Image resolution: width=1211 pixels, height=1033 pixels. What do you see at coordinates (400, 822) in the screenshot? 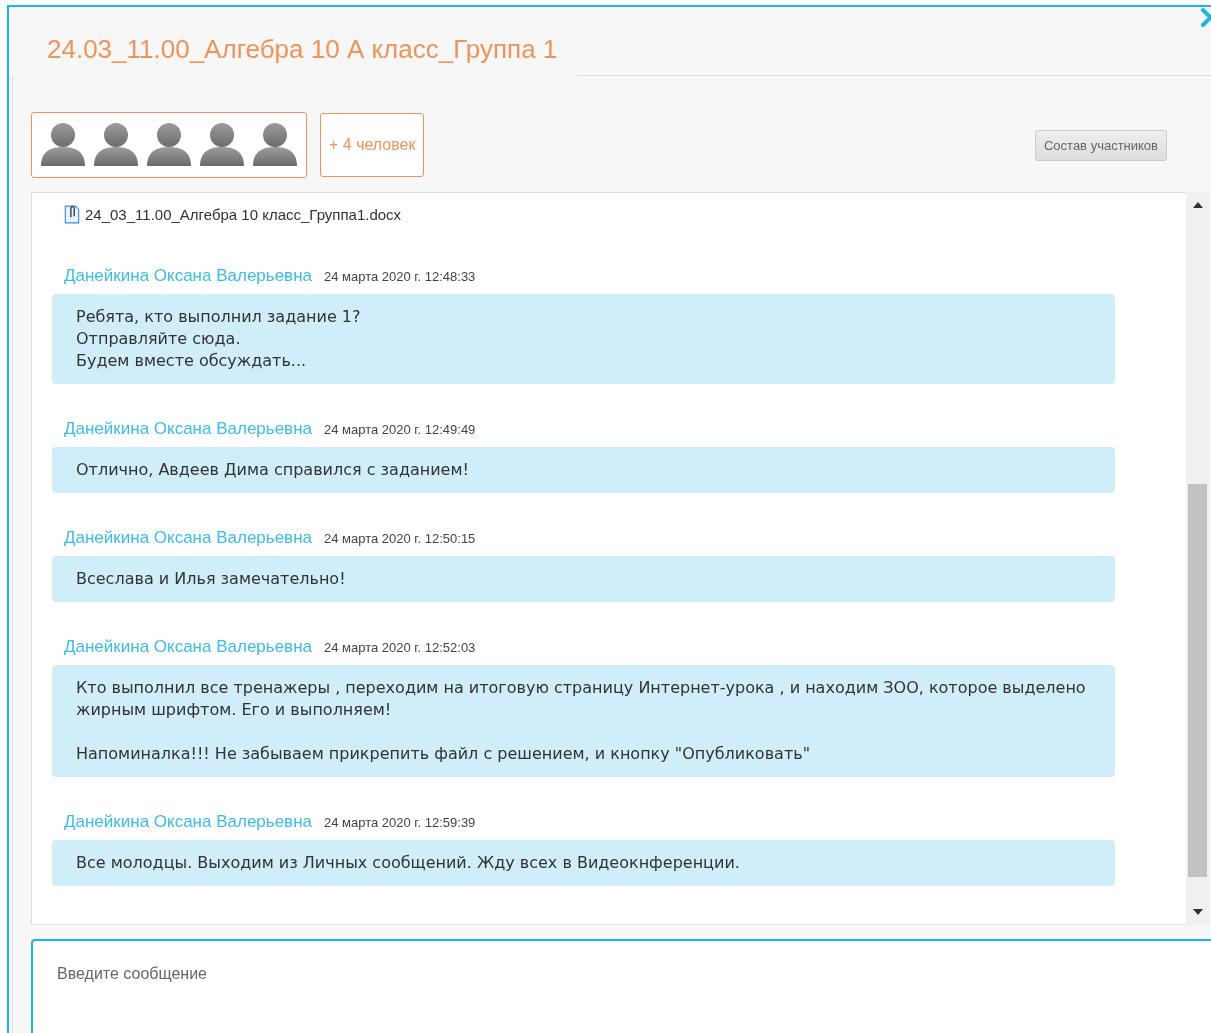
I see `message-time: 24 марта 2020 г. 12:59:39` at bounding box center [400, 822].